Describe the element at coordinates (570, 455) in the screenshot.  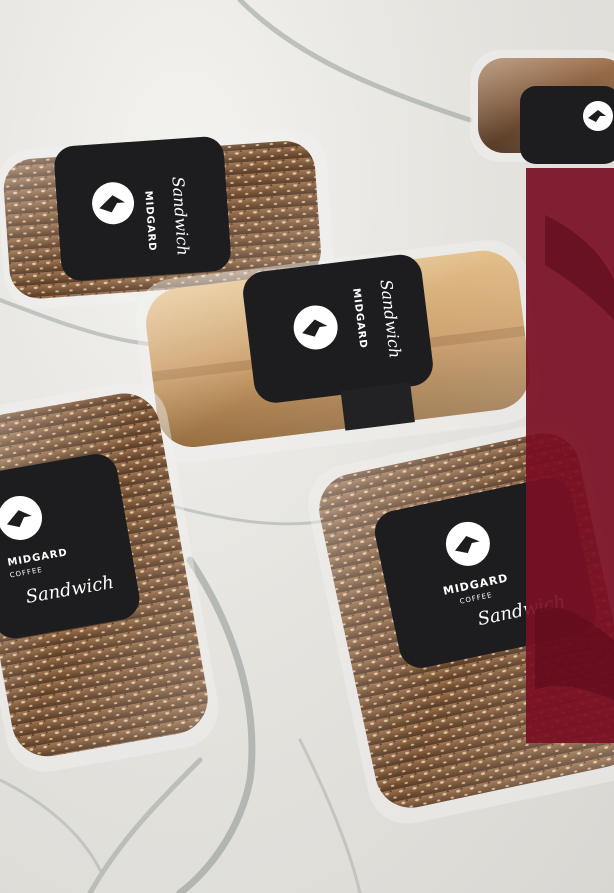
I see `crimson-panel` at that location.